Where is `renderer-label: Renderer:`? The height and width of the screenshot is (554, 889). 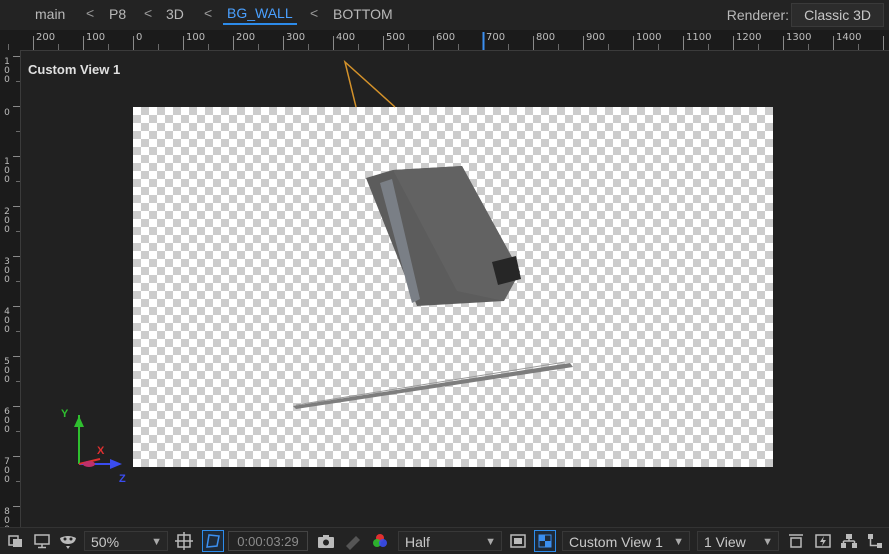 renderer-label: Renderer: is located at coordinates (757, 15).